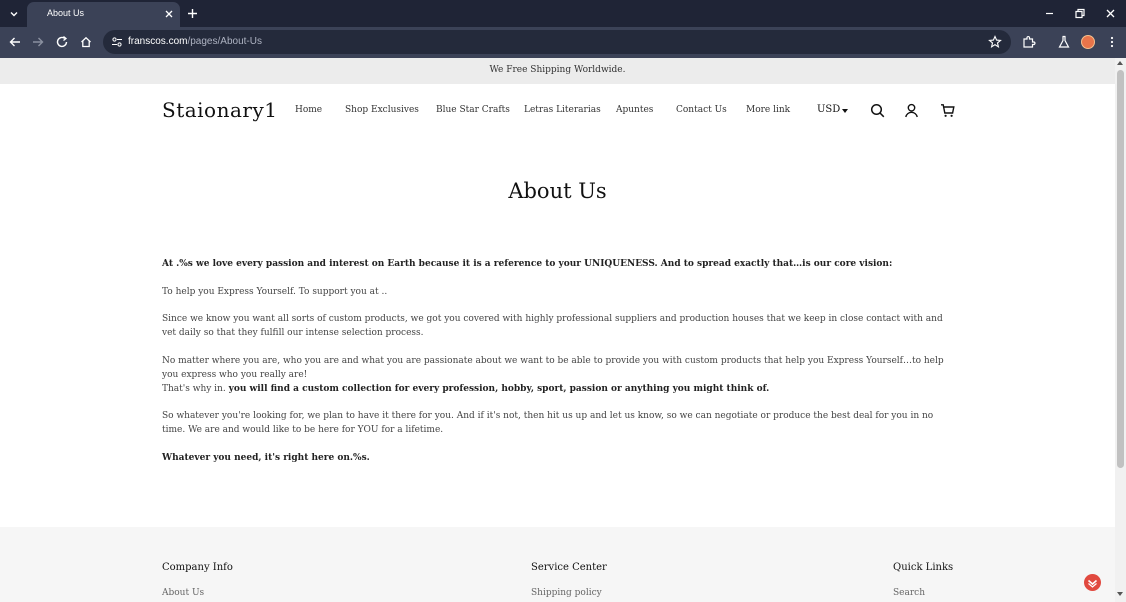 This screenshot has width=1126, height=602. Describe the element at coordinates (66, 13) in the screenshot. I see `tab-title: About Us` at that location.